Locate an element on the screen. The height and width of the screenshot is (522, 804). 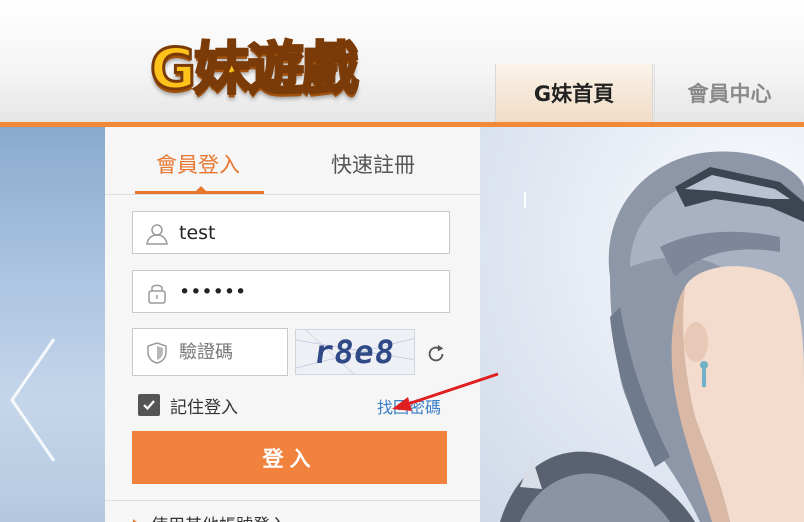
nav-tab-member-center-label: 會員中心 is located at coordinates (729, 94).